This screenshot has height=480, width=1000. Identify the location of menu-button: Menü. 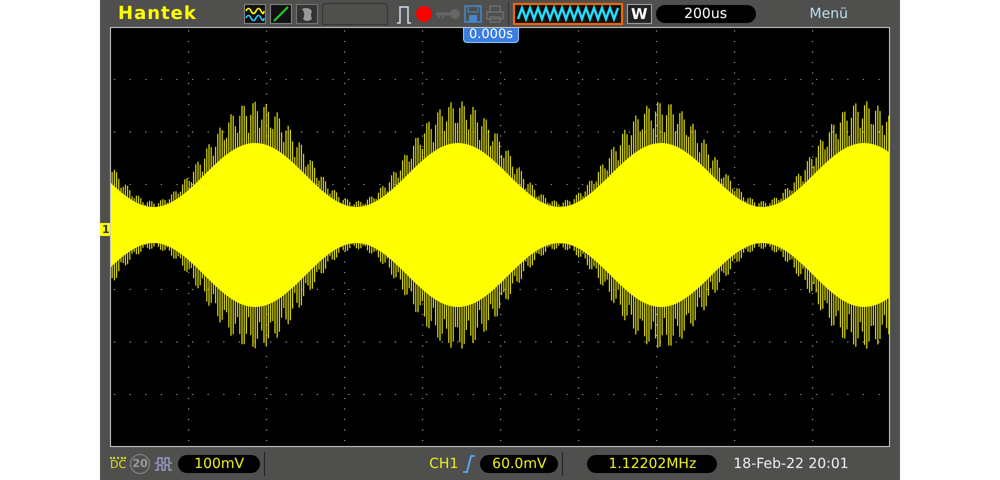
(829, 14).